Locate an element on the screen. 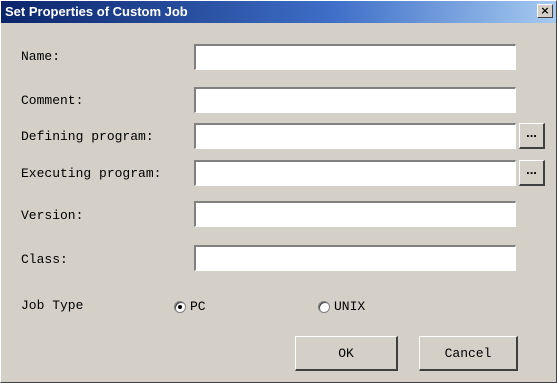 This screenshot has height=383, width=557. window-title: Set Properties of Custom Job is located at coordinates (96, 11).